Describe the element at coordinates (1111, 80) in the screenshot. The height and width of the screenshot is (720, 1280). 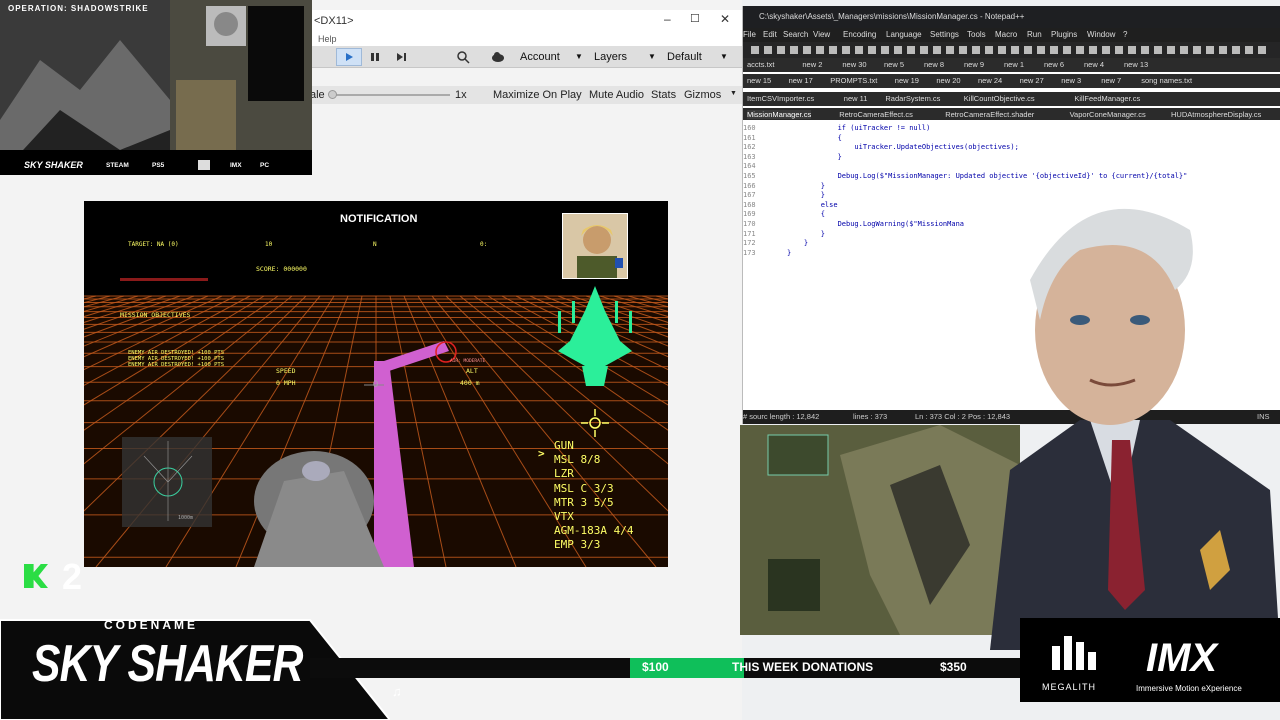
I see `npp-tab: new 7` at that location.